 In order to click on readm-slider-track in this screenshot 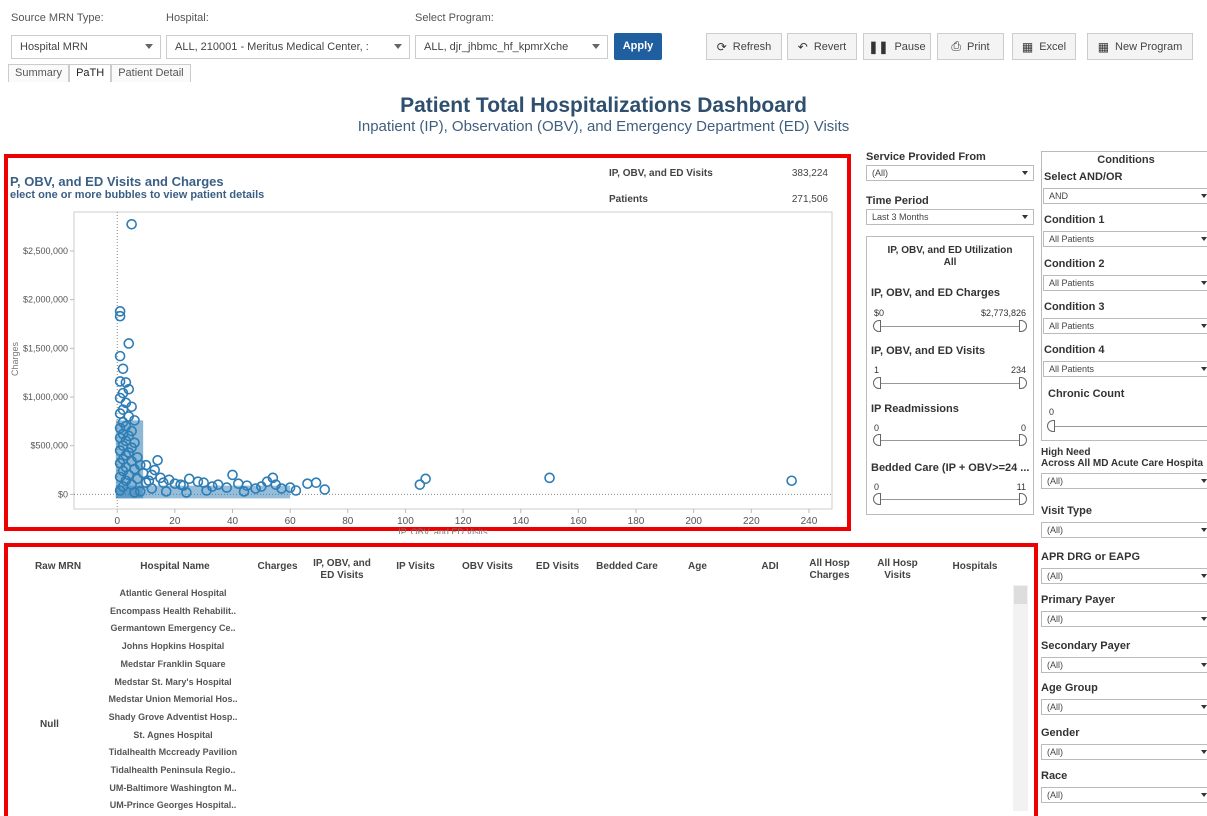, I will do `click(950, 440)`.